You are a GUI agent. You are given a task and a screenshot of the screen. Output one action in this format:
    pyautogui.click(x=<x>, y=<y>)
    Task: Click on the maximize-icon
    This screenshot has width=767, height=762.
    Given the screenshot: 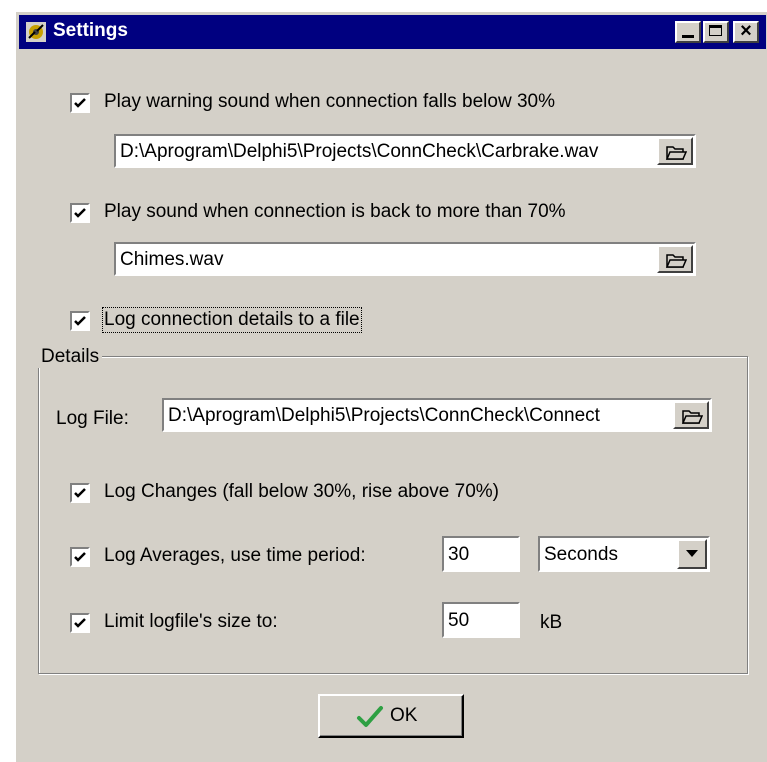 What is the action you would take?
    pyautogui.click(x=715, y=30)
    